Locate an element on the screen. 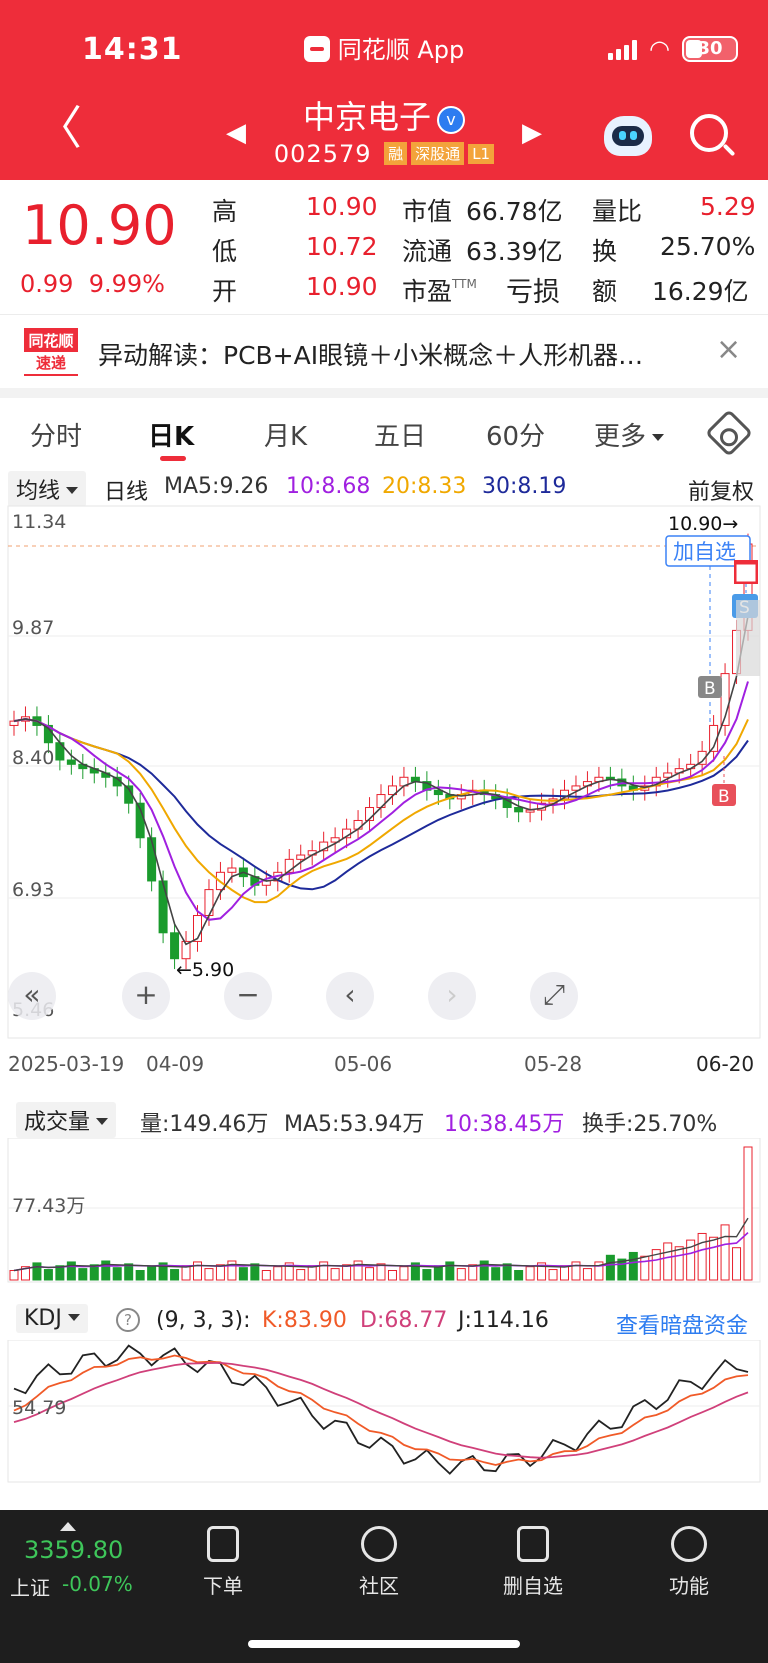 This screenshot has height=1663, width=768. last-price-label: 10.90→ is located at coordinates (703, 524).